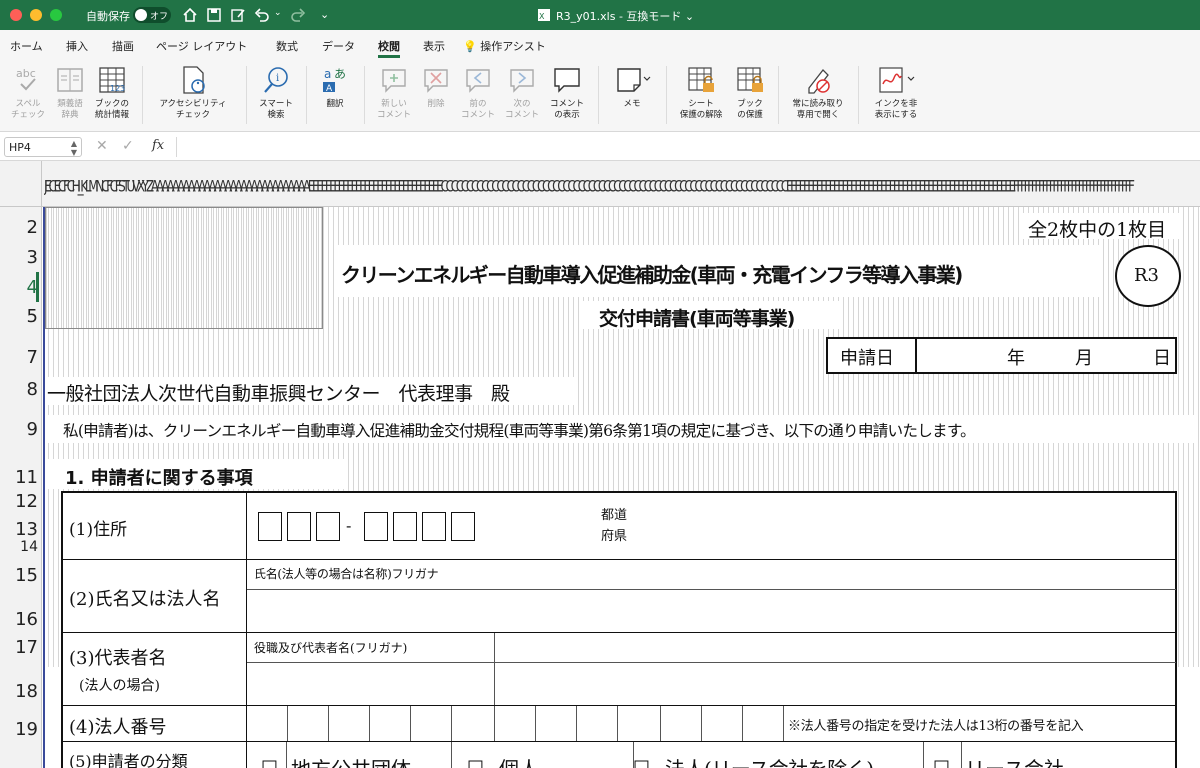  I want to click on show-comments-button: コメント の表示, so click(567, 92).